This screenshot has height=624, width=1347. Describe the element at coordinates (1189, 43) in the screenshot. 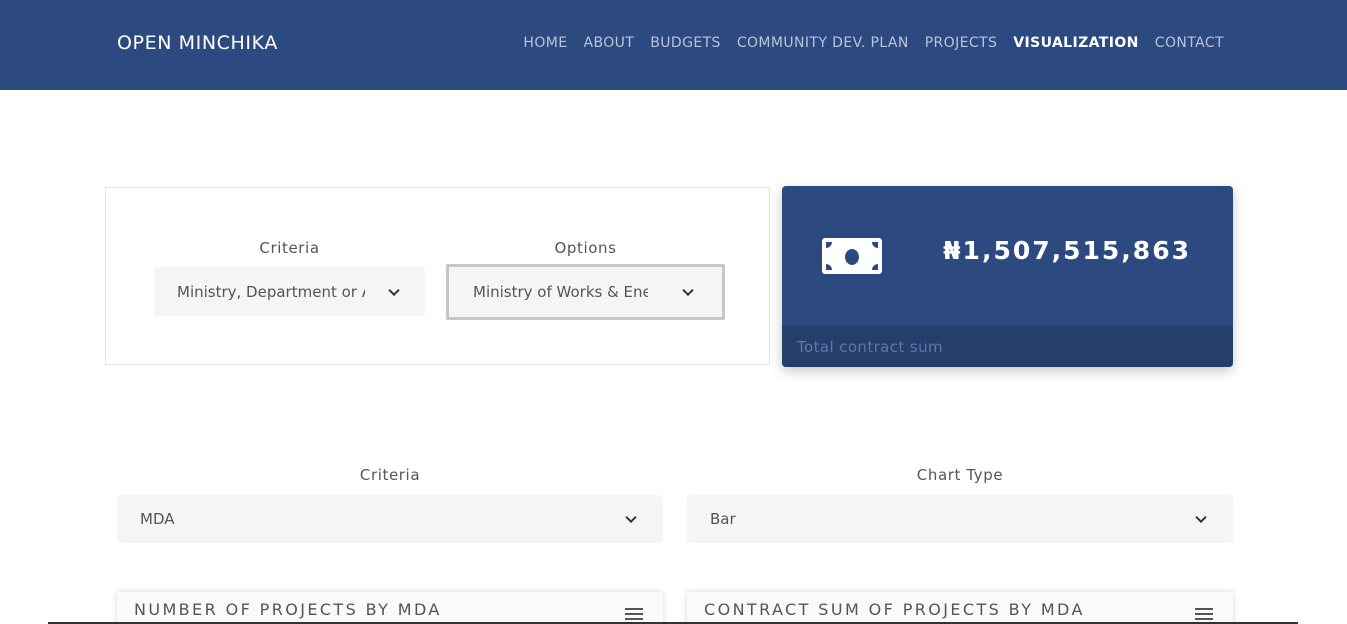

I see `nav-contact: CONTACT` at that location.